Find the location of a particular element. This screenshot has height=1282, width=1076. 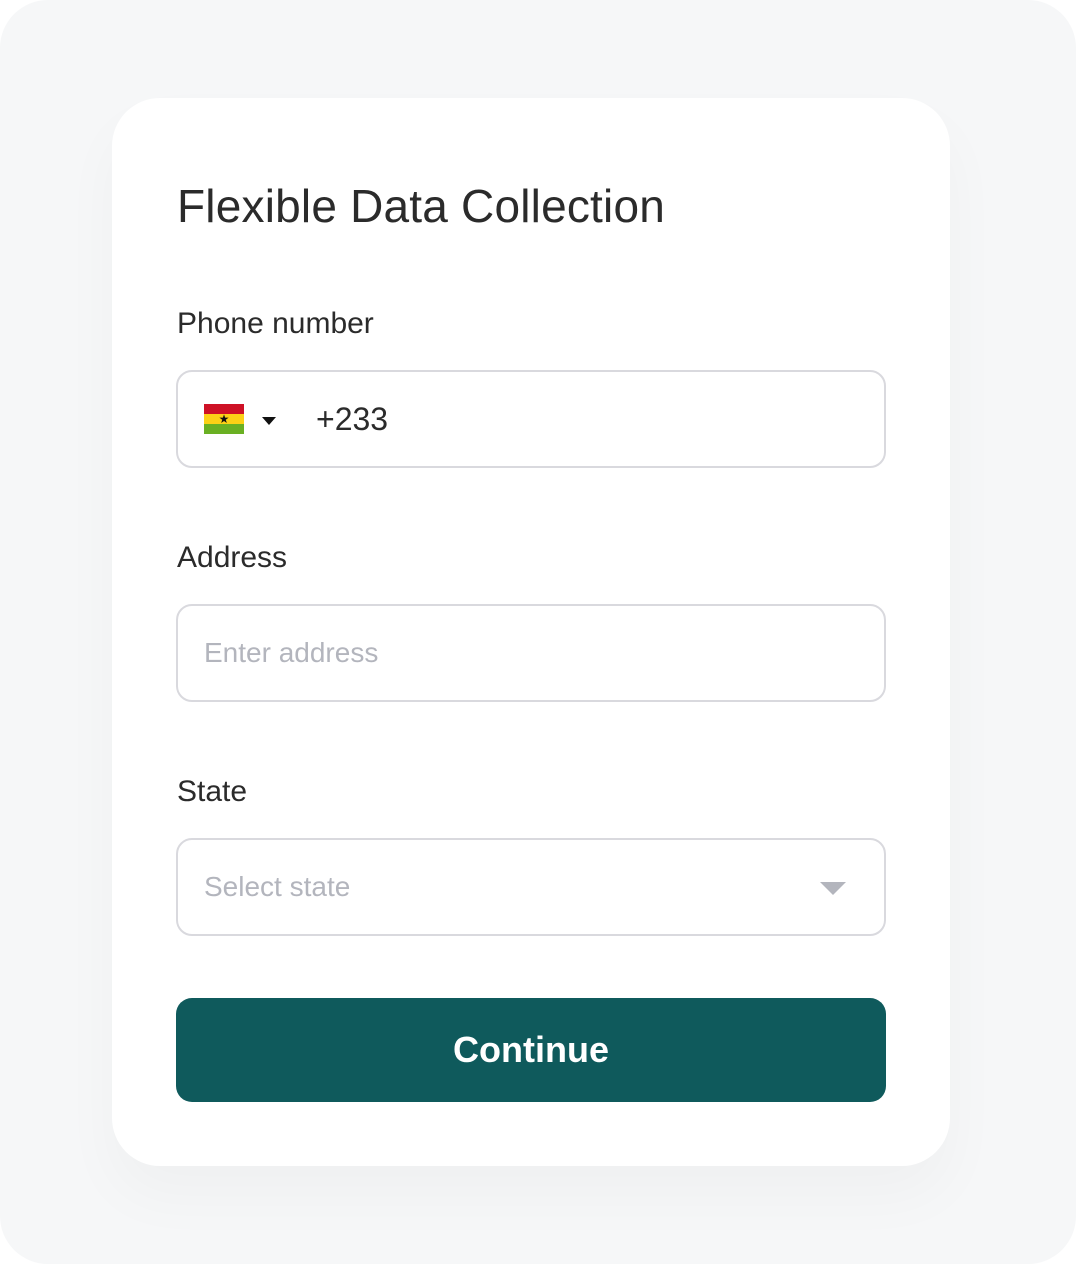

address-field is located at coordinates (531, 653).